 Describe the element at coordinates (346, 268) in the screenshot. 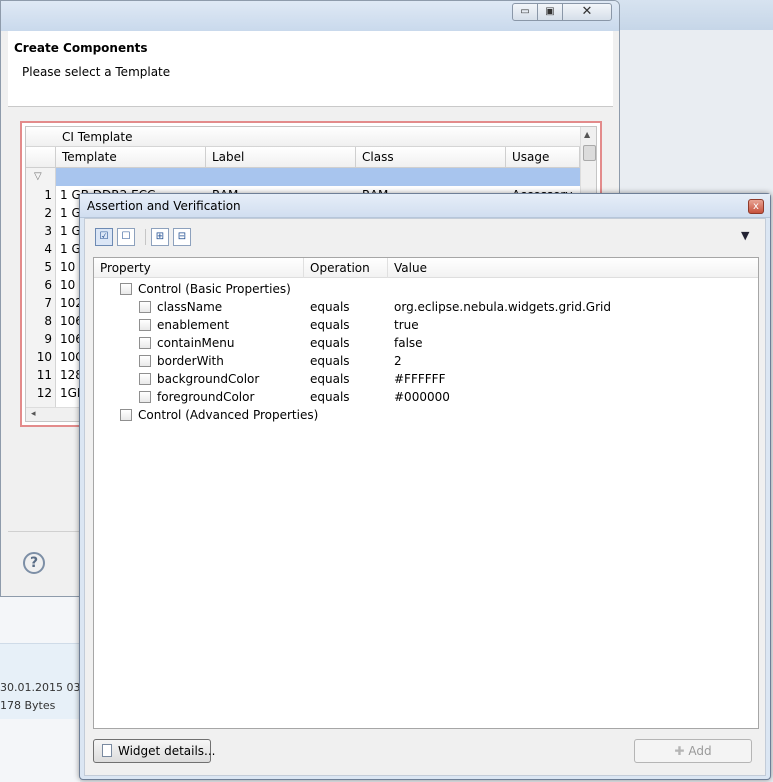

I see `column-header-operation: Operation` at that location.